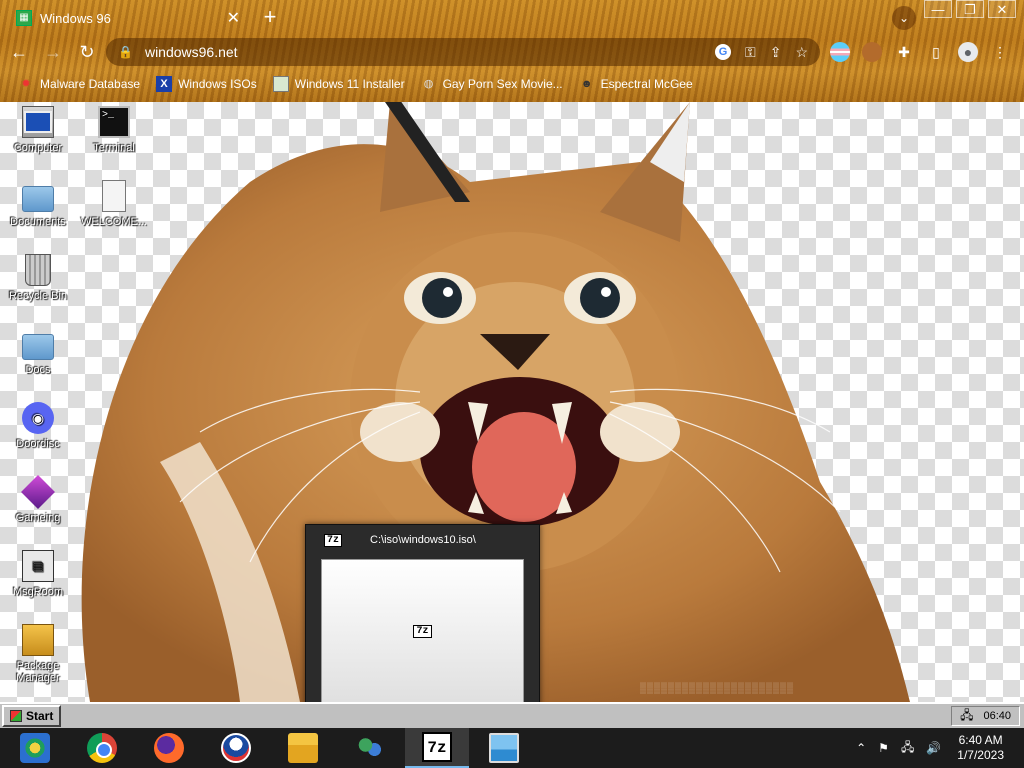 Image resolution: width=1024 pixels, height=768 pixels. What do you see at coordinates (968, 52) in the screenshot?
I see `profile-avatar-icon: ●` at bounding box center [968, 52].